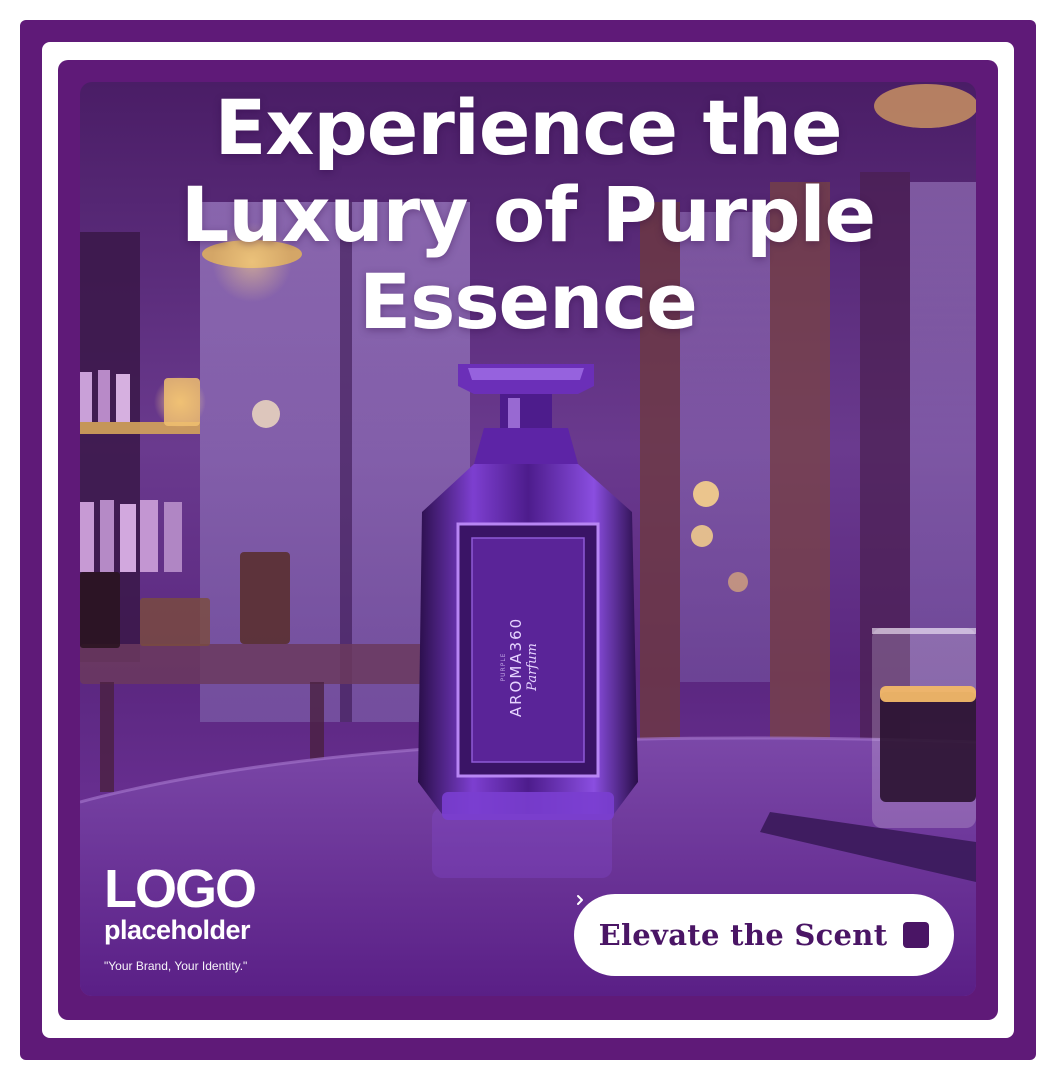  What do you see at coordinates (260, 664) in the screenshot?
I see `back-table` at bounding box center [260, 664].